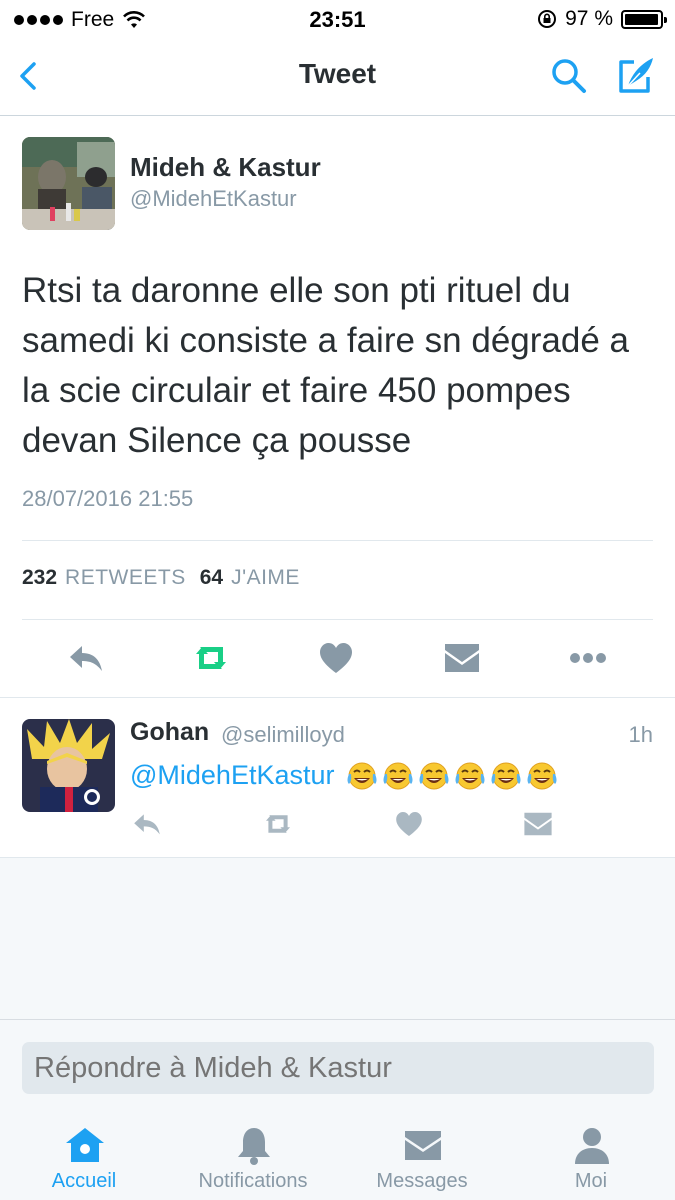 The height and width of the screenshot is (1200, 675). Describe the element at coordinates (588, 658) in the screenshot. I see `more-options-icon` at that location.